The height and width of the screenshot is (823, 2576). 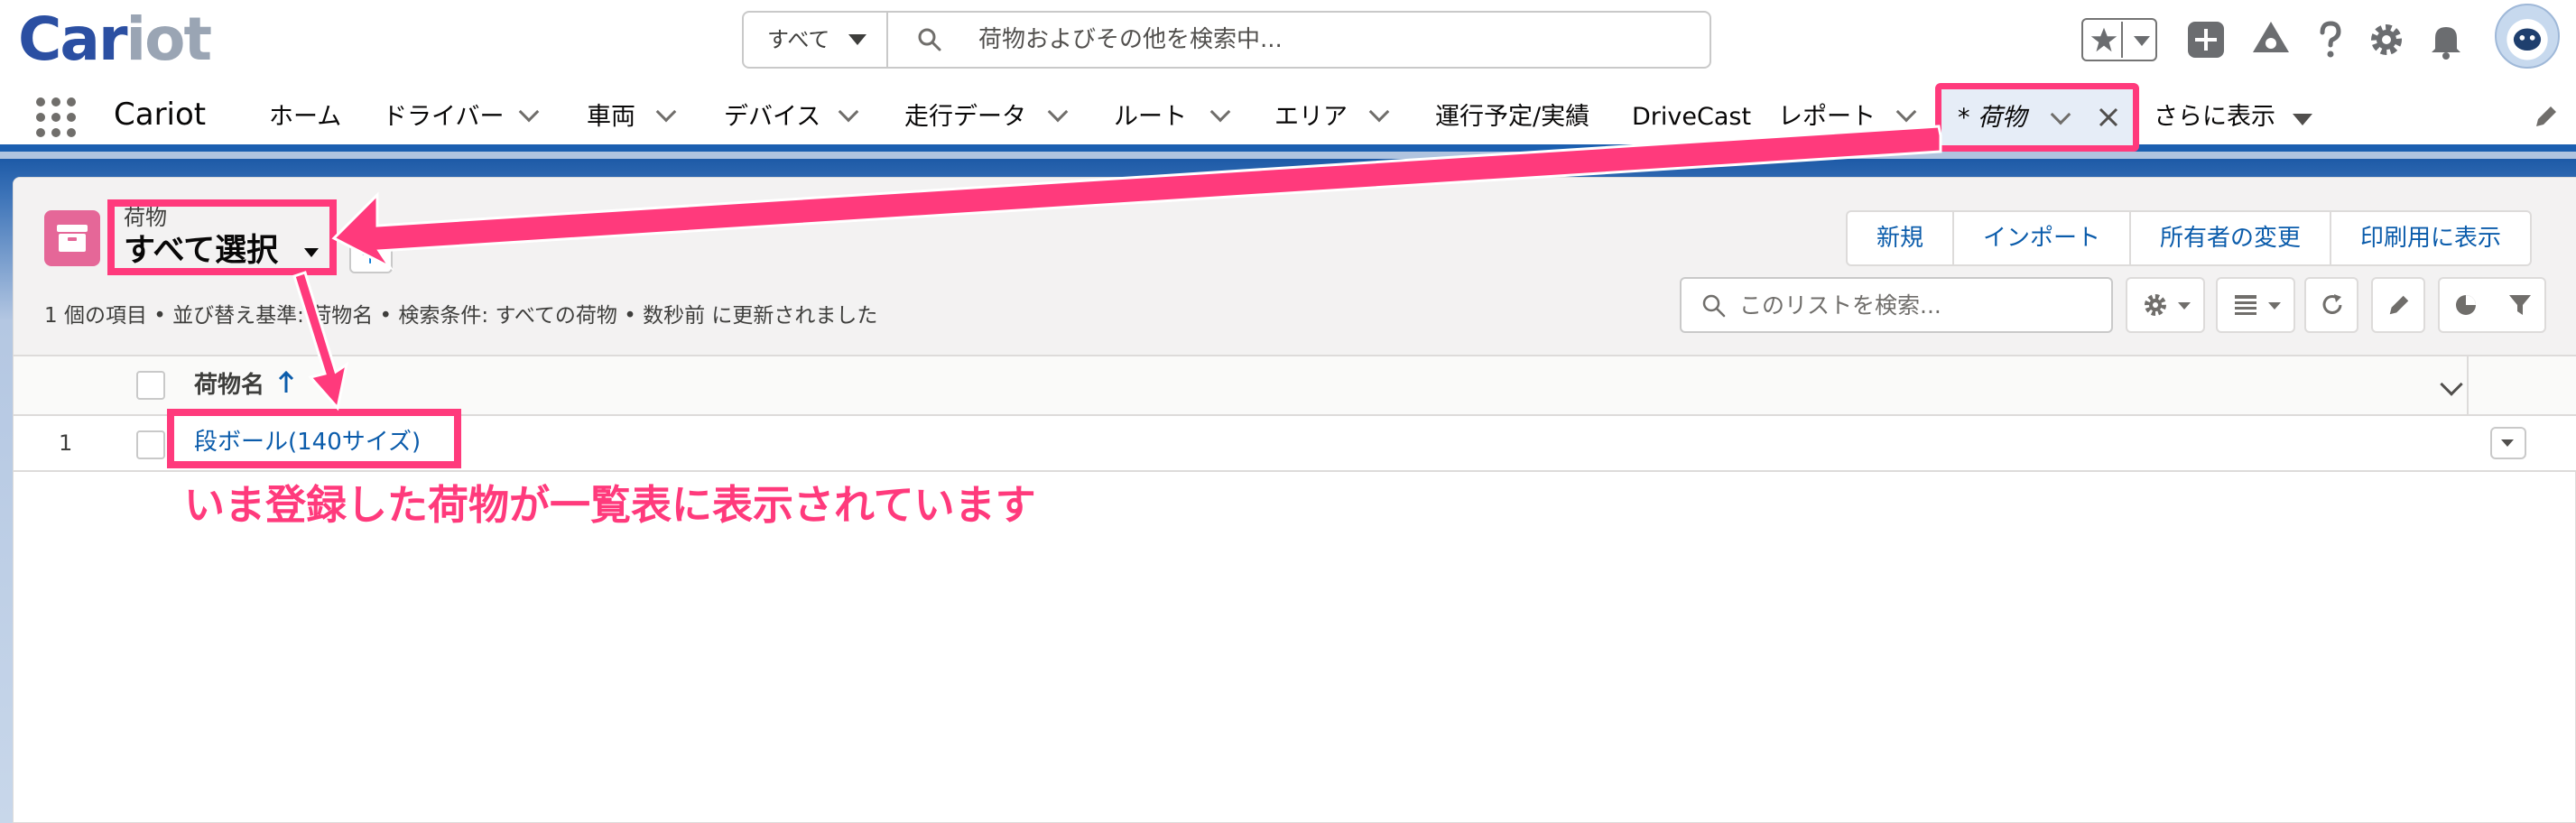 What do you see at coordinates (1512, 117) in the screenshot?
I see `nav-item-operation-schedule: 運行予定/実績` at bounding box center [1512, 117].